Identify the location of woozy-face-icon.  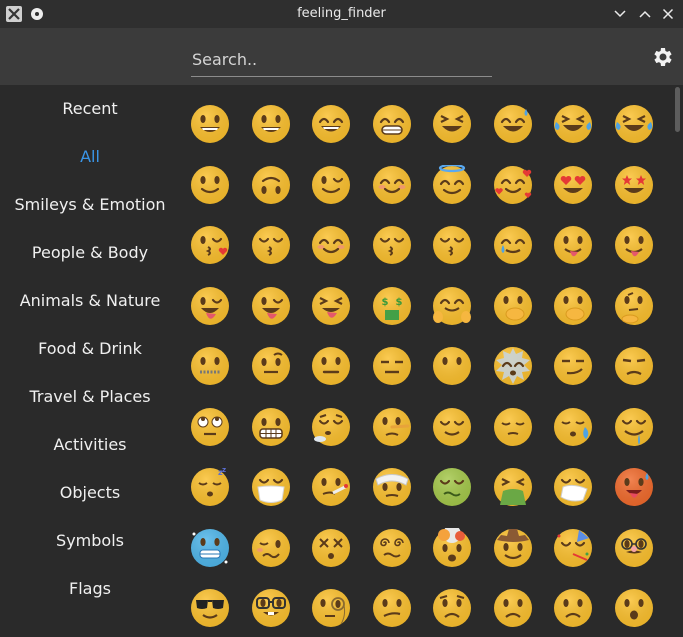
(270, 547).